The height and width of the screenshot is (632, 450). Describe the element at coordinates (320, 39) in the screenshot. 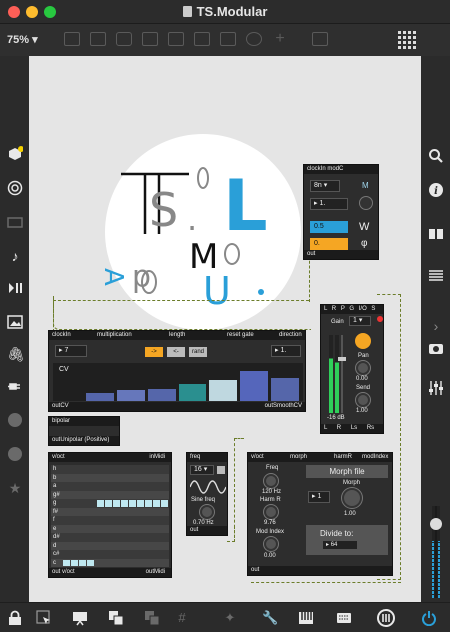

I see `paint-bucket-icon` at that location.